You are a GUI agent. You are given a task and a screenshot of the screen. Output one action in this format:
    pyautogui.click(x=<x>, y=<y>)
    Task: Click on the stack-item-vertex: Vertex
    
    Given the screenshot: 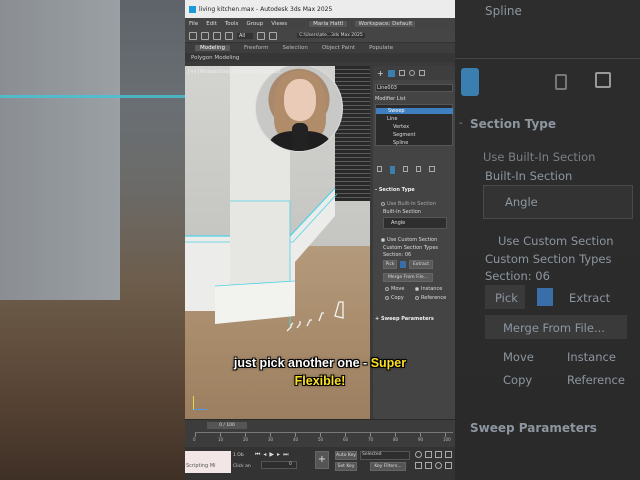 What is the action you would take?
    pyautogui.click(x=401, y=127)
    